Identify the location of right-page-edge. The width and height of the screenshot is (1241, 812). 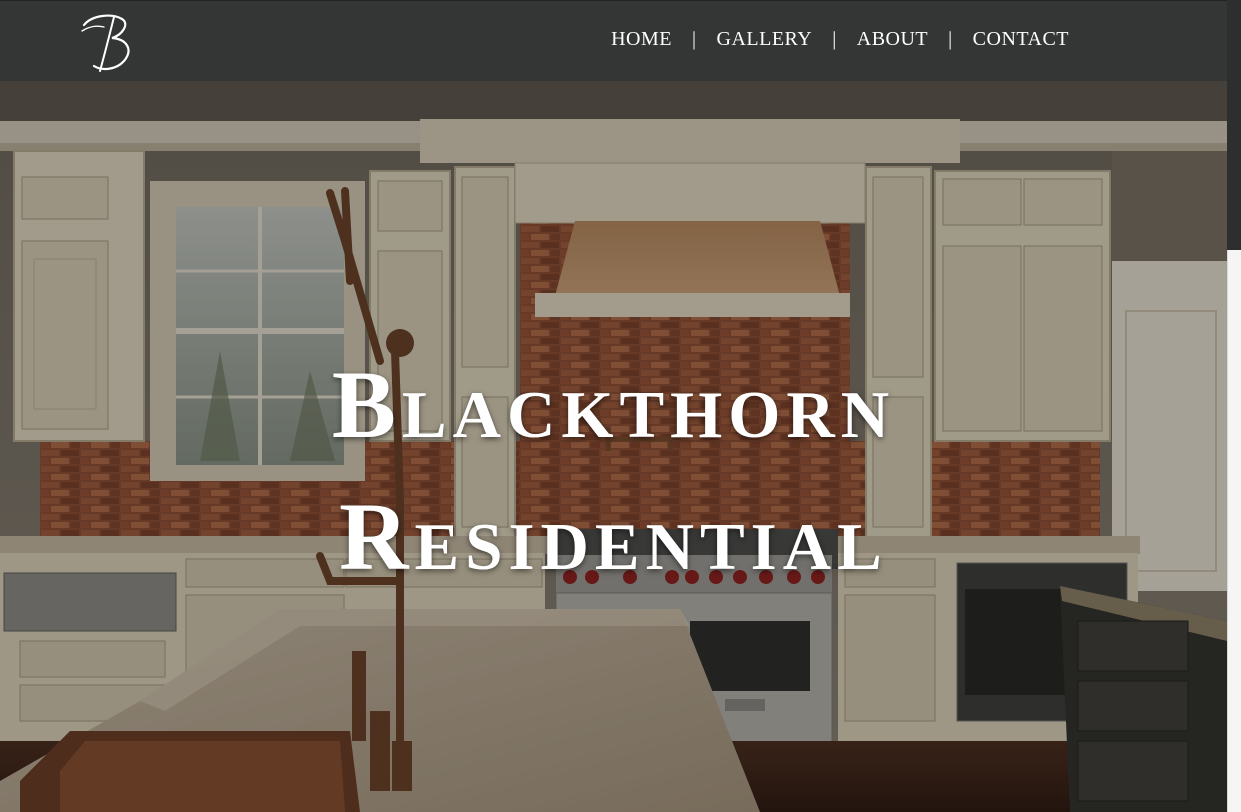
(1234, 406).